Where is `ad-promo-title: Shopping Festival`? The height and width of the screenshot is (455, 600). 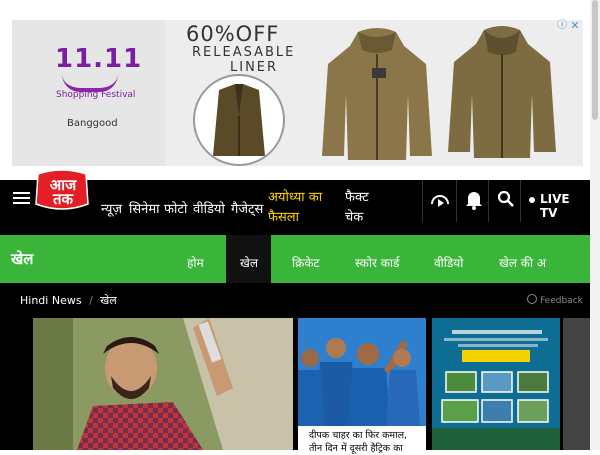 ad-promo-title: Shopping Festival is located at coordinates (96, 95).